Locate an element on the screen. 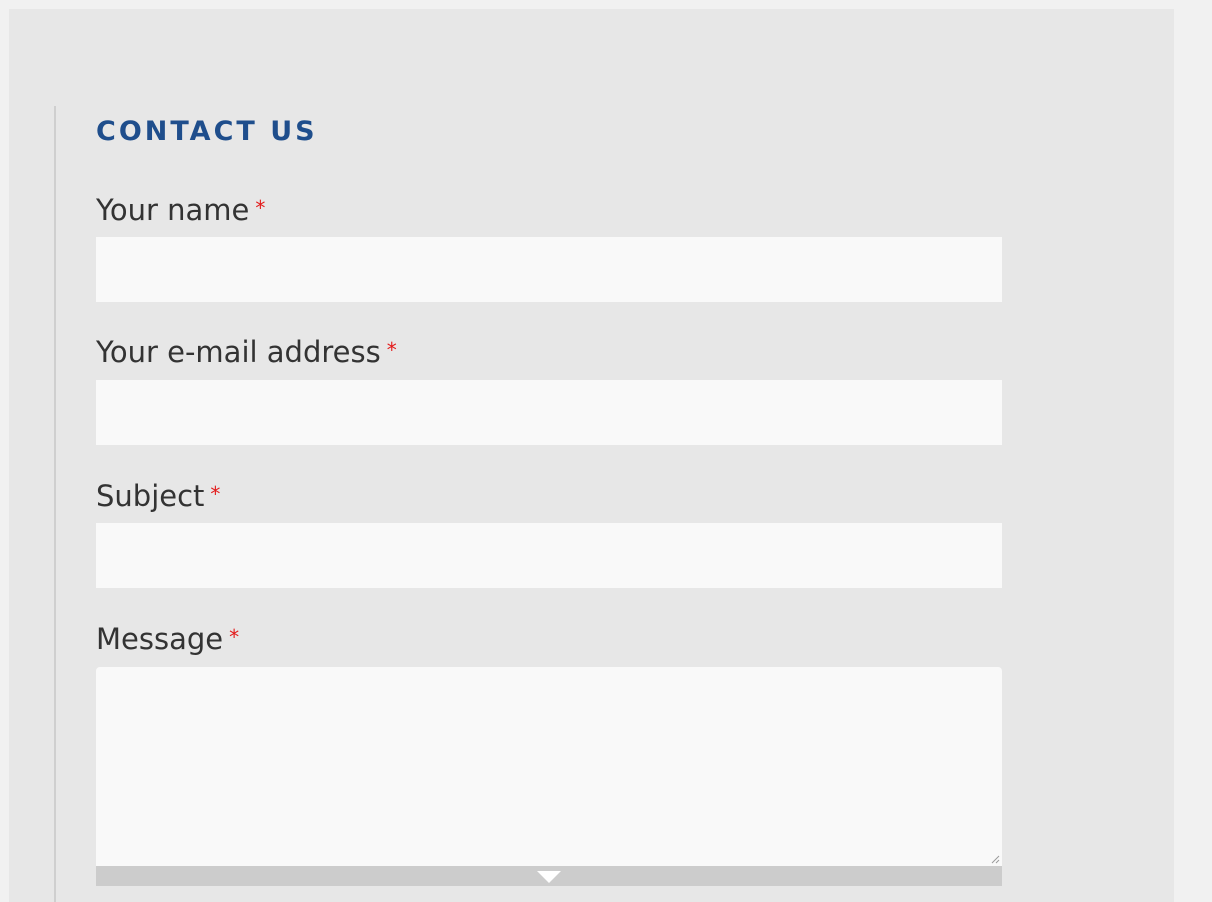  subject-required-marker: * is located at coordinates (215, 494).